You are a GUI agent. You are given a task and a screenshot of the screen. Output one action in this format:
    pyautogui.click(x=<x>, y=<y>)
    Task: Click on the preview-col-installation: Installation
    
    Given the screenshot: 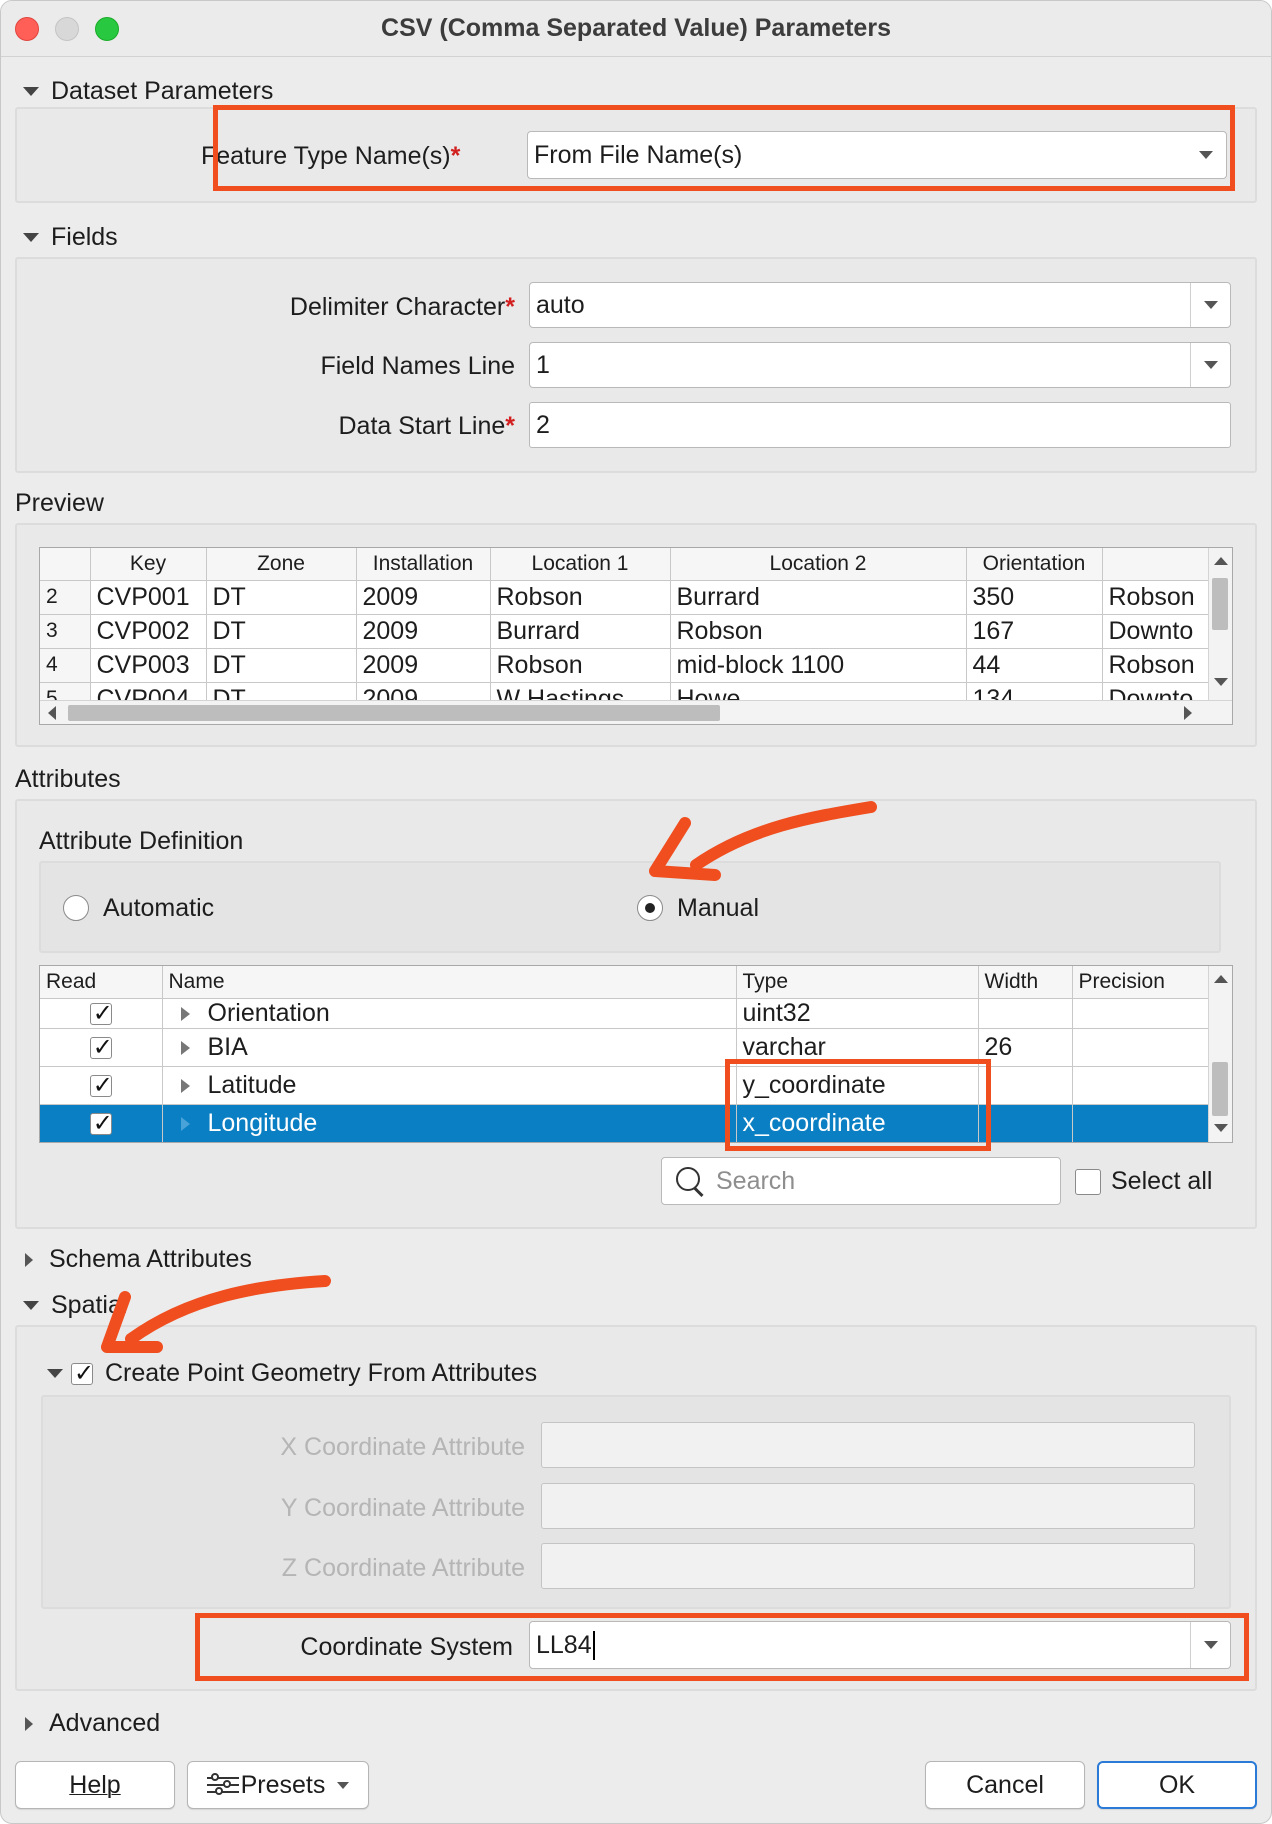 What is the action you would take?
    pyautogui.click(x=423, y=564)
    